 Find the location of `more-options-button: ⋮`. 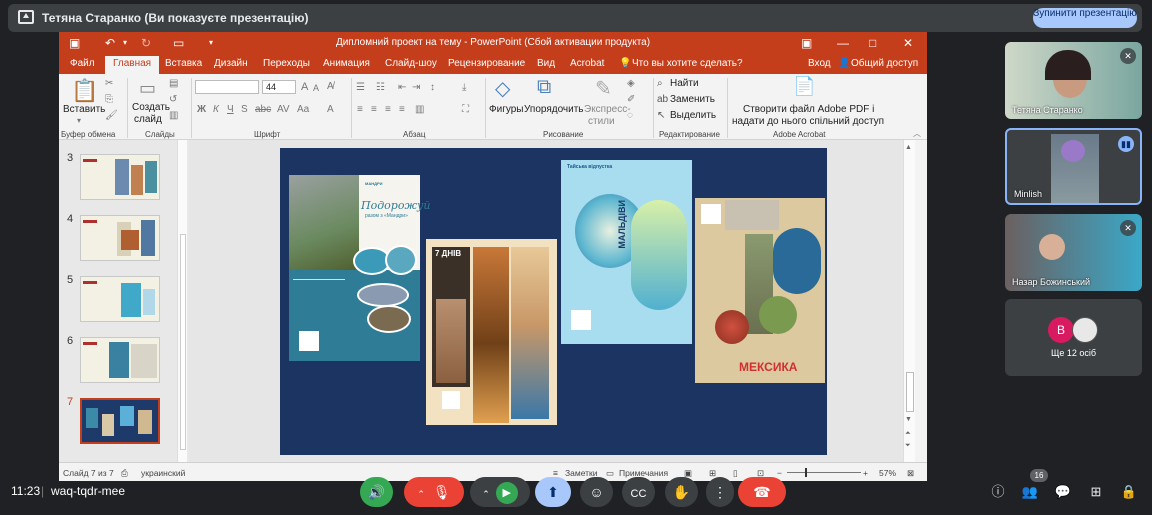

more-options-button: ⋮ is located at coordinates (720, 492).